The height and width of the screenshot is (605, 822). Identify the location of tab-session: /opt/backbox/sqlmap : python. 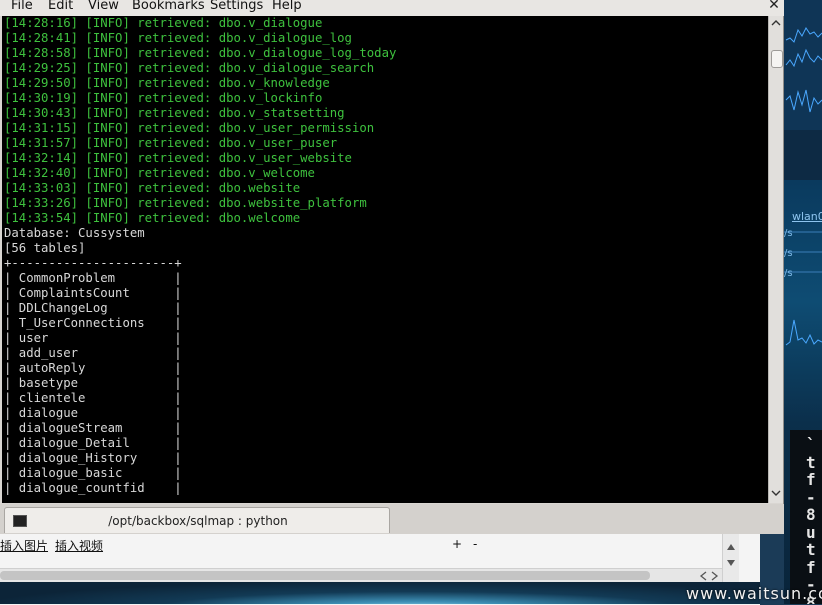
(197, 520).